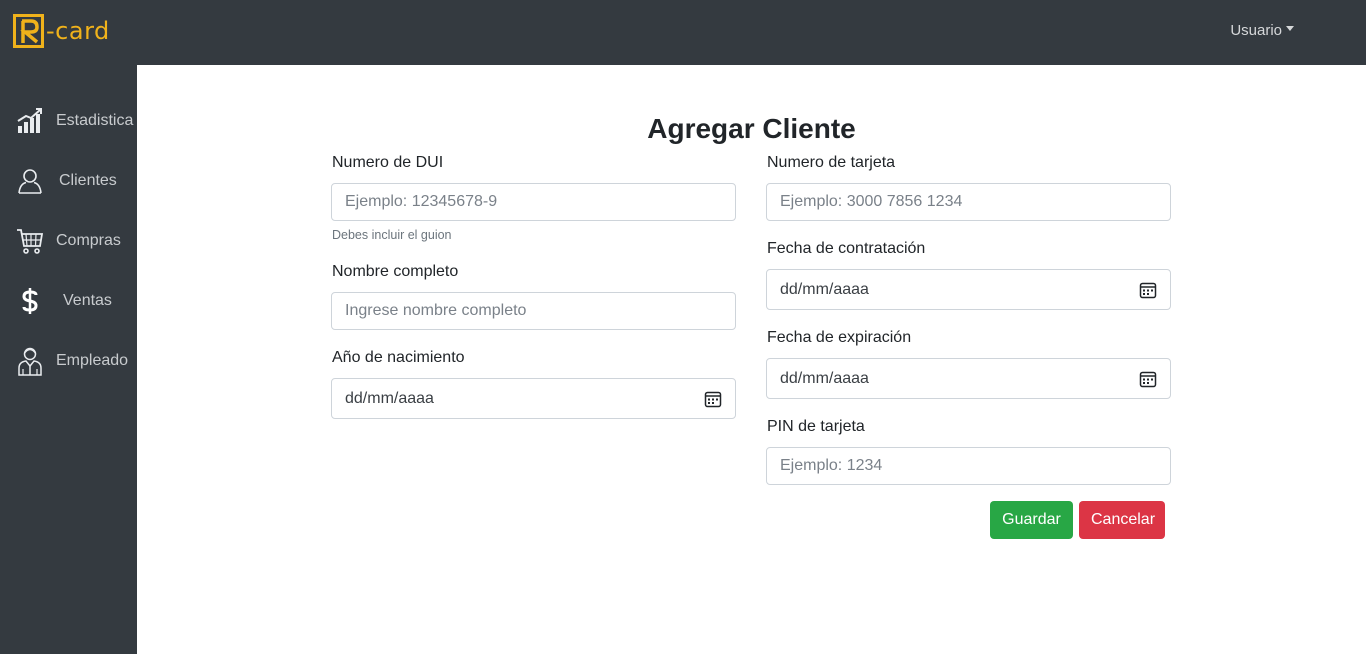  I want to click on contratacion-label: Fecha de contratación, so click(846, 248).